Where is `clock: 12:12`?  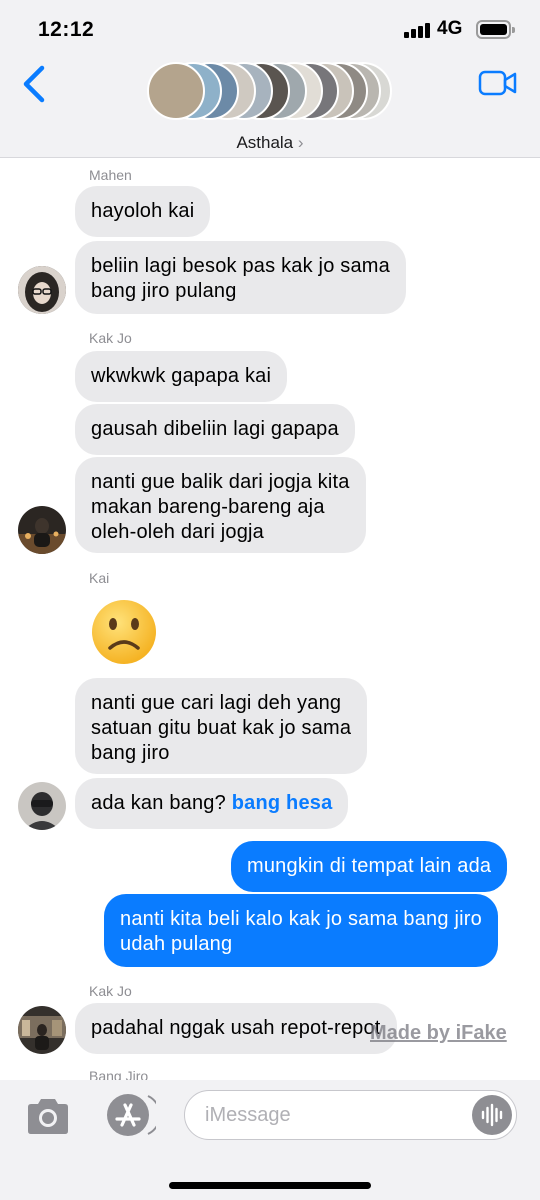
clock: 12:12 is located at coordinates (66, 29).